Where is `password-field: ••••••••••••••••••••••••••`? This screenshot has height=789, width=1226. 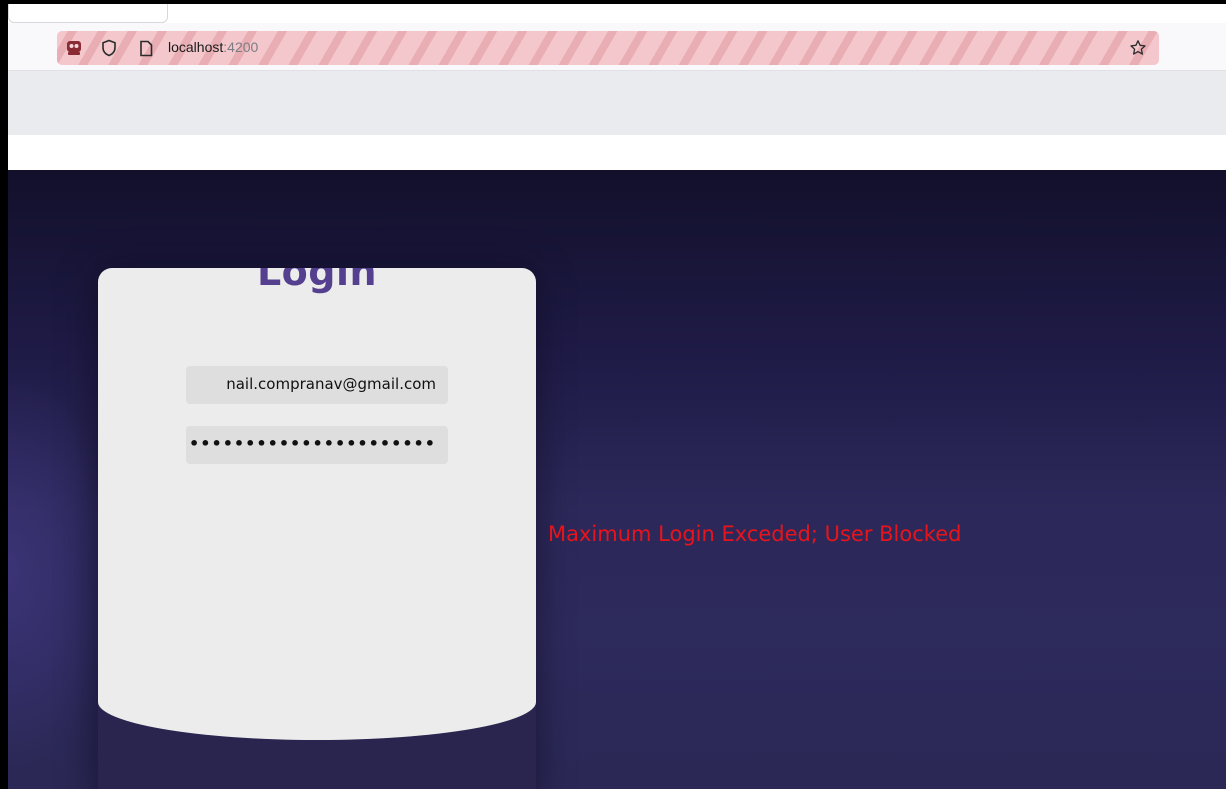 password-field: •••••••••••••••••••••••••• is located at coordinates (317, 445).